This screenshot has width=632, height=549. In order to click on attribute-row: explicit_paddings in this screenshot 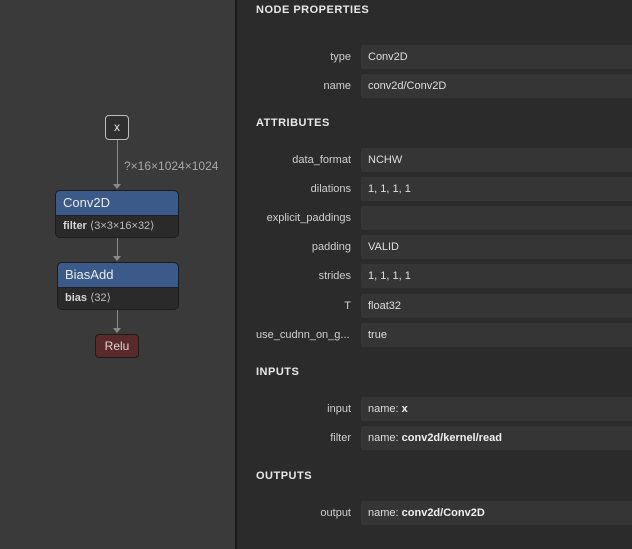, I will do `click(434, 218)`.